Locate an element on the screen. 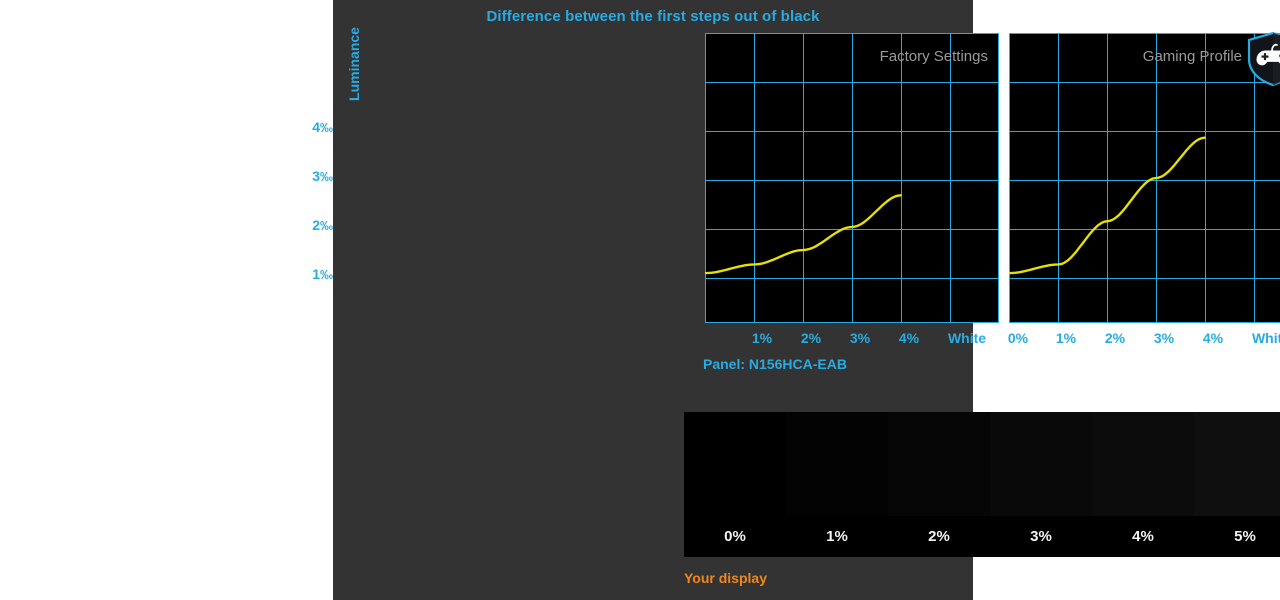 This screenshot has height=600, width=1280. your-display-label: Your display is located at coordinates (725, 578).